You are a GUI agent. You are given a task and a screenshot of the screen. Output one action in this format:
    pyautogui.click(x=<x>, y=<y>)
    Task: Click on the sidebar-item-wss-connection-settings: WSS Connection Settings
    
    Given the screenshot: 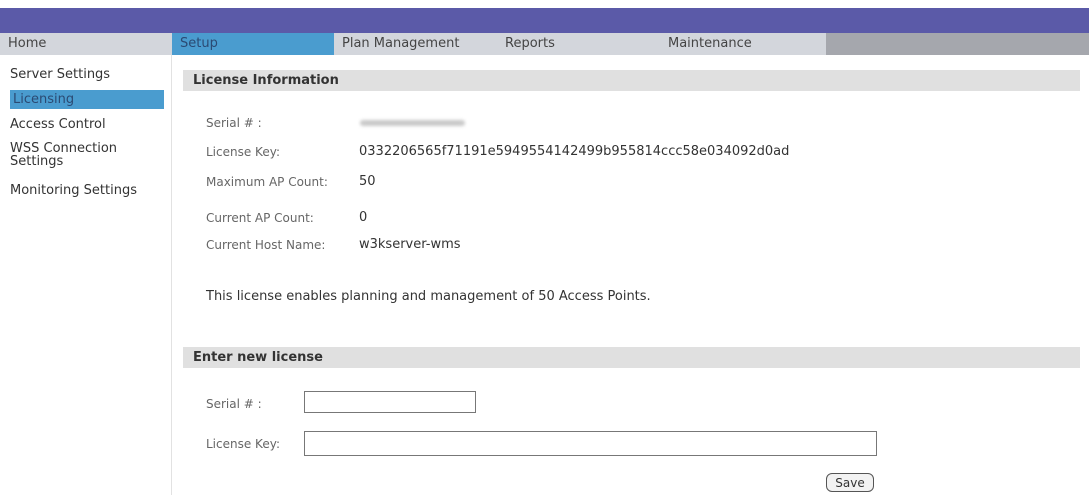 What is the action you would take?
    pyautogui.click(x=87, y=155)
    